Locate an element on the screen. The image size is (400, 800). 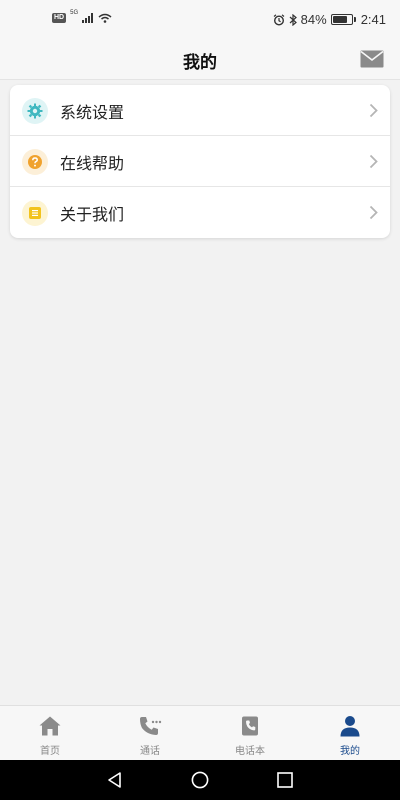
tab-mine: 我的 is located at coordinates (350, 733).